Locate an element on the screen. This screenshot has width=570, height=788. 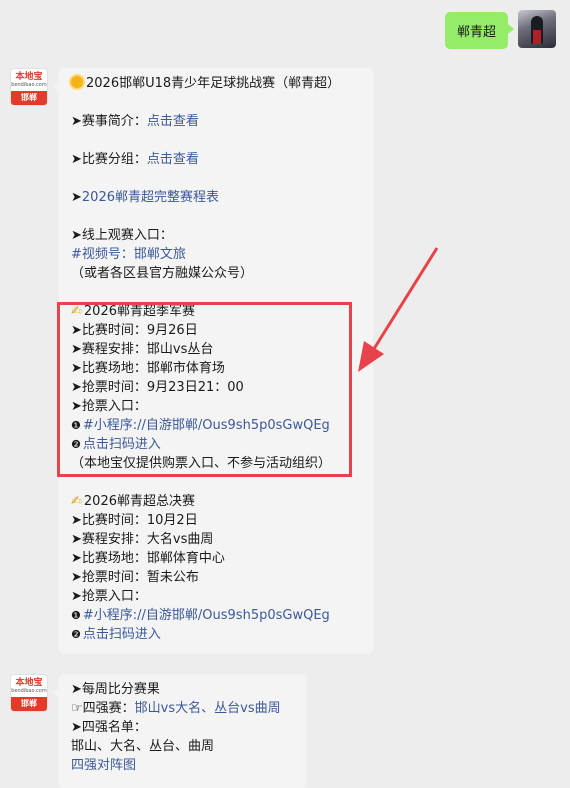
final-entry-label: ➤抢票入口： is located at coordinates (109, 596).